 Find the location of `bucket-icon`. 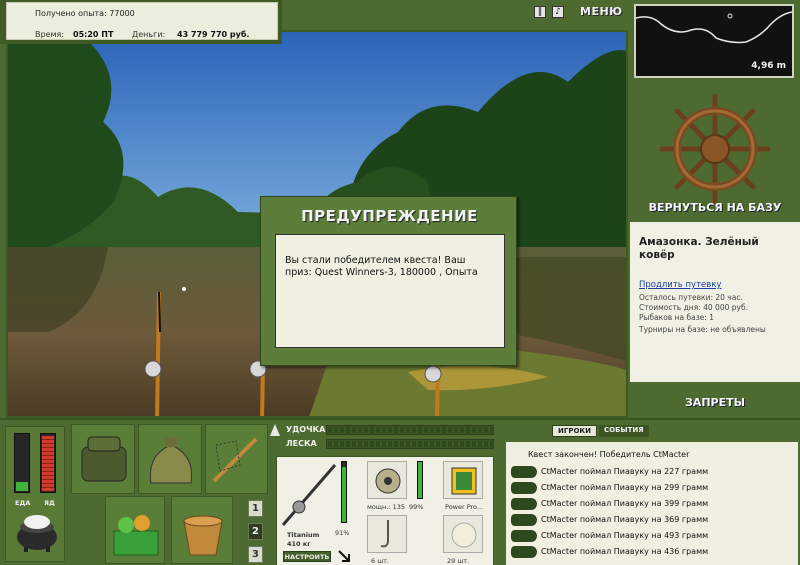

bucket-icon is located at coordinates (203, 535).